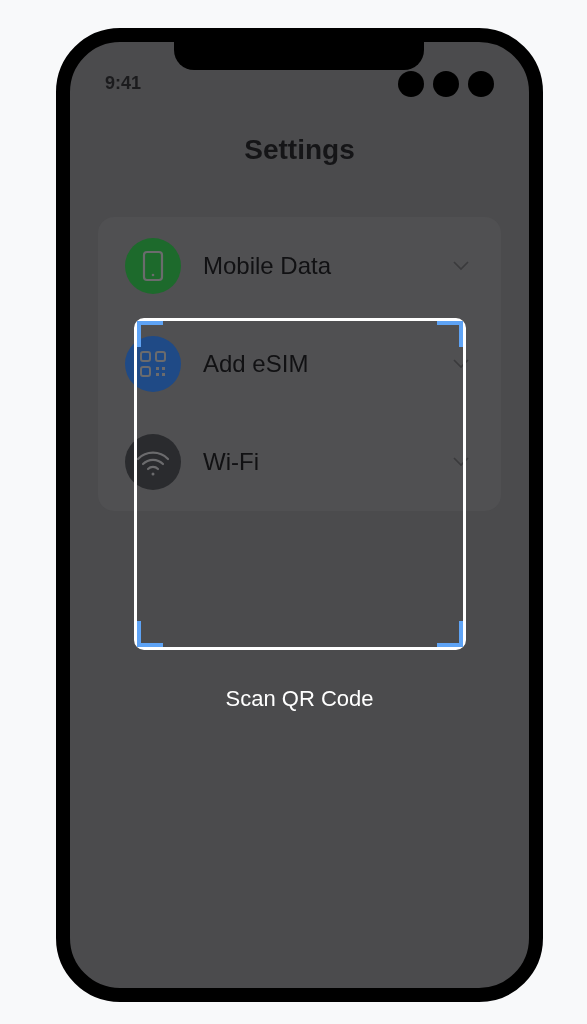 The width and height of the screenshot is (587, 1024). What do you see at coordinates (299, 699) in the screenshot?
I see `scan-label: Scan QR Code` at bounding box center [299, 699].